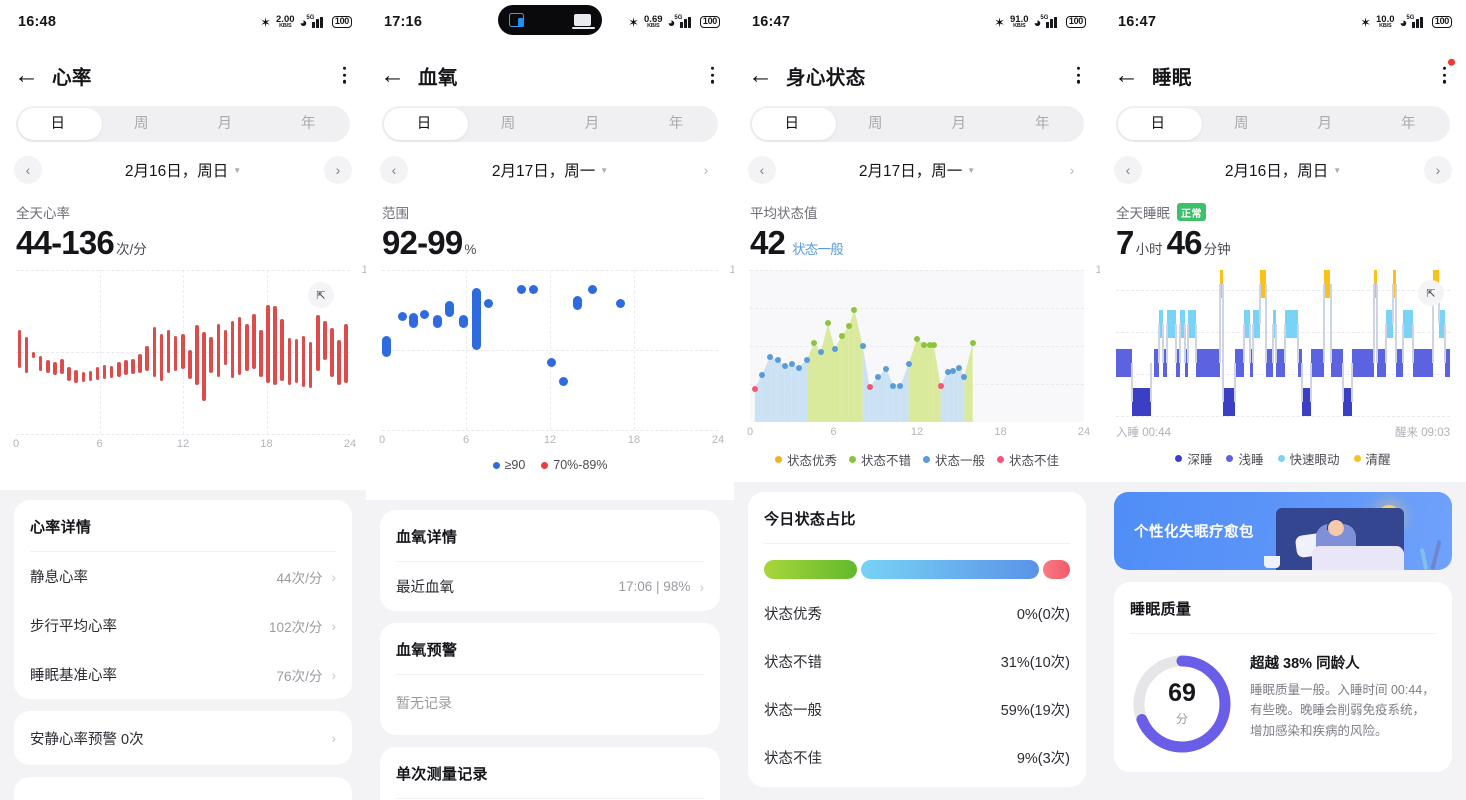 The image size is (1466, 800). Describe the element at coordinates (1283, 75) in the screenshot. I see `app-bar: ← 睡眠` at that location.